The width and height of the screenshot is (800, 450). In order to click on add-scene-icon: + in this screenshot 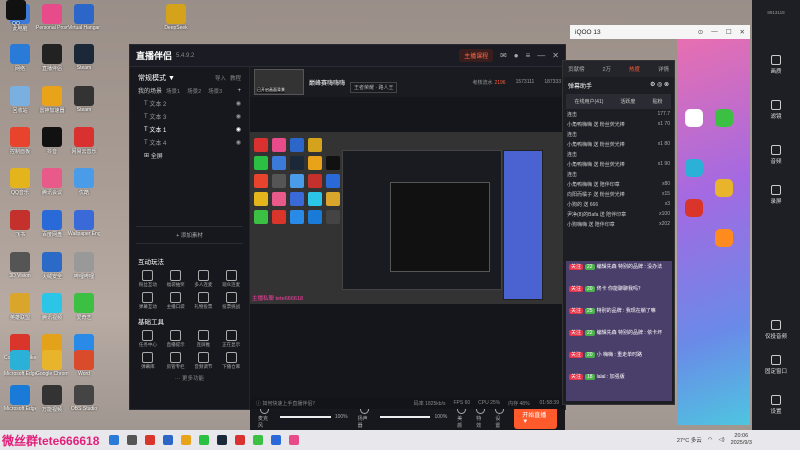, I will do `click(239, 91)`.